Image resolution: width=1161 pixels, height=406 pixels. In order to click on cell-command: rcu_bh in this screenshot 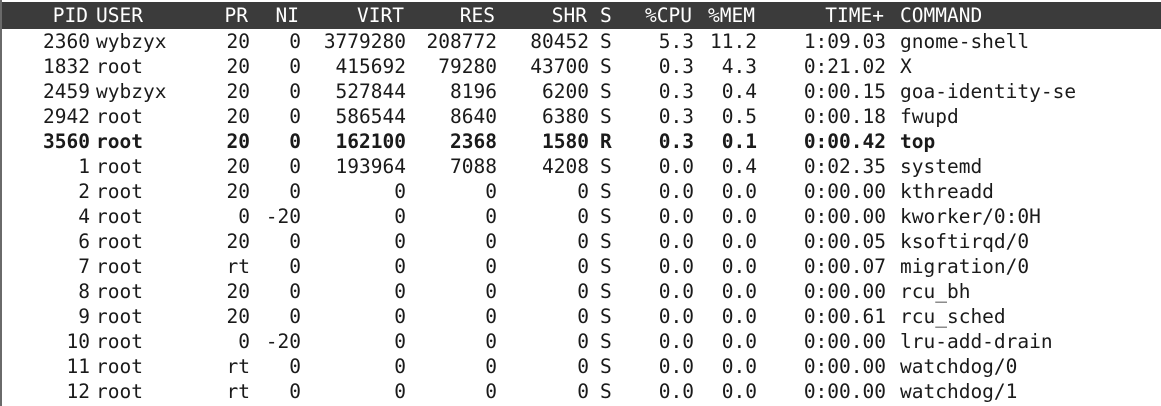, I will do `click(935, 291)`.